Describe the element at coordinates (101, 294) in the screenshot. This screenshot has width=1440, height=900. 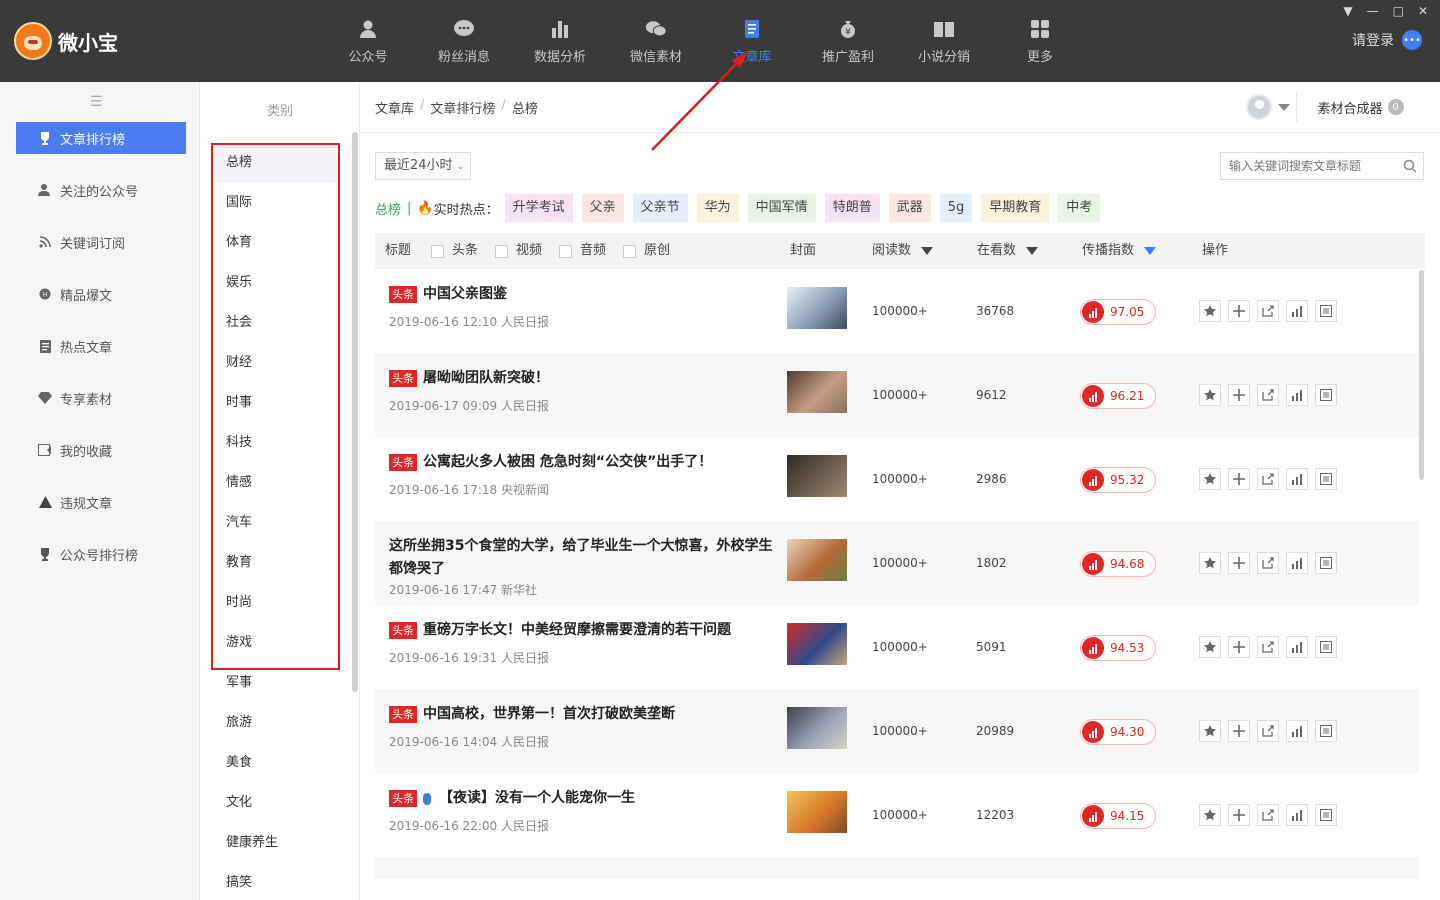
I see `sidebar-item-premium-articles: H 精品爆文` at that location.